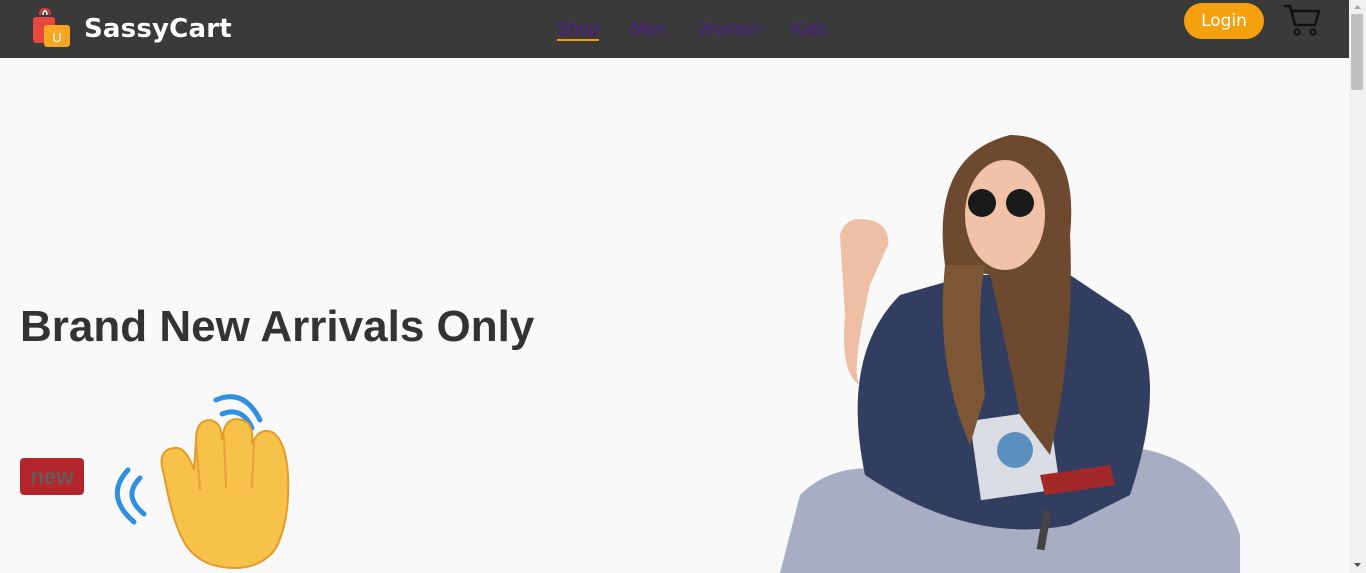  I want to click on nav-link-women: Women, so click(729, 29).